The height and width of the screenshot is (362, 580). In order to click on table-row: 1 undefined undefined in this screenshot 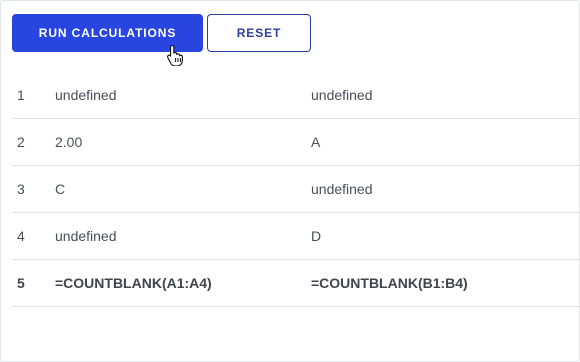, I will do `click(296, 95)`.